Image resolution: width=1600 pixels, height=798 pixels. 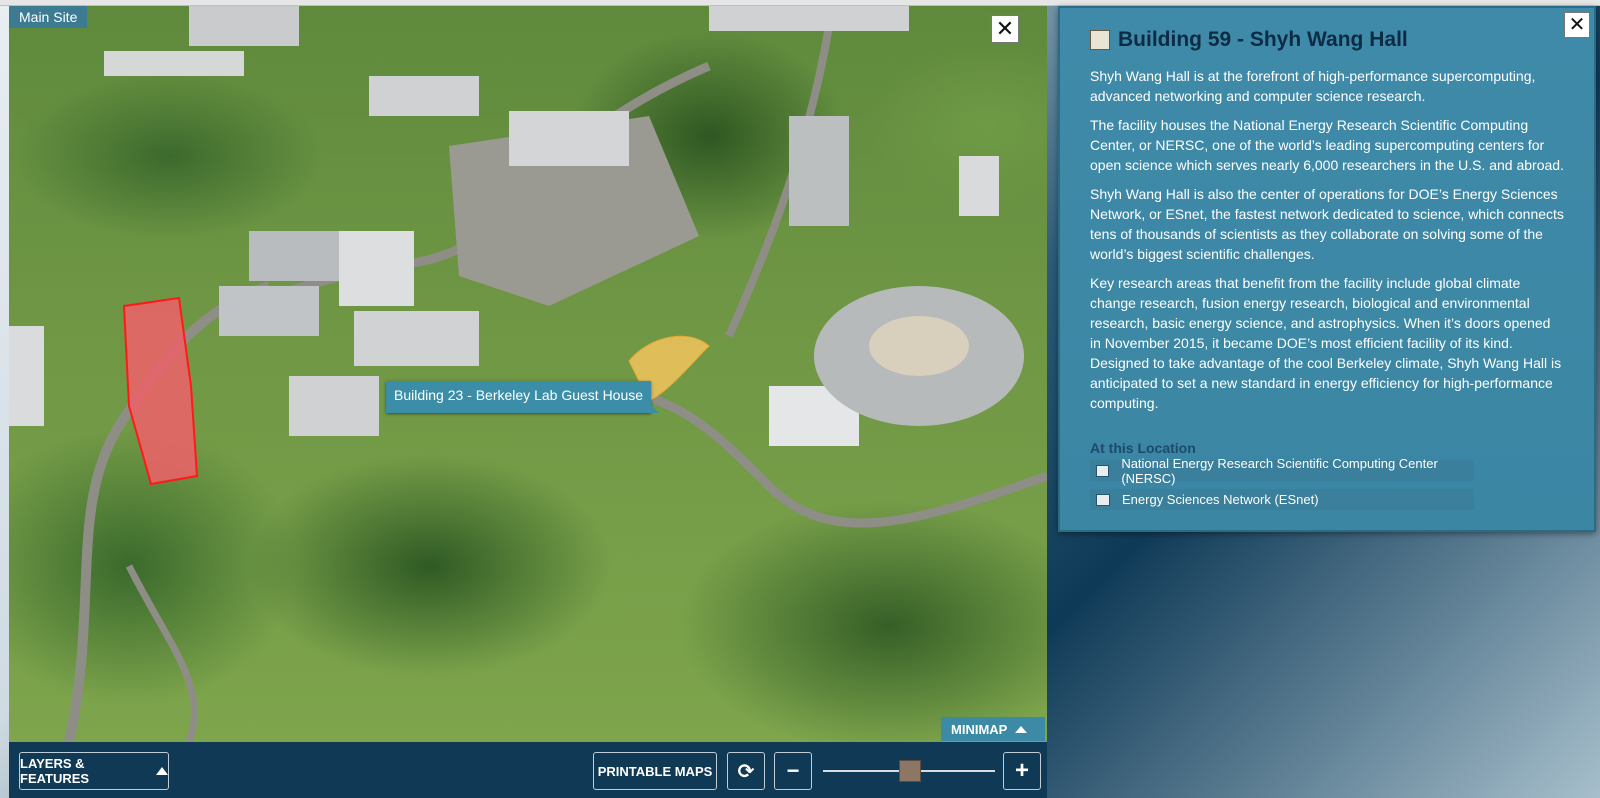 I want to click on building-title: Building 59 - Shyh Wang Hall, so click(x=1263, y=39).